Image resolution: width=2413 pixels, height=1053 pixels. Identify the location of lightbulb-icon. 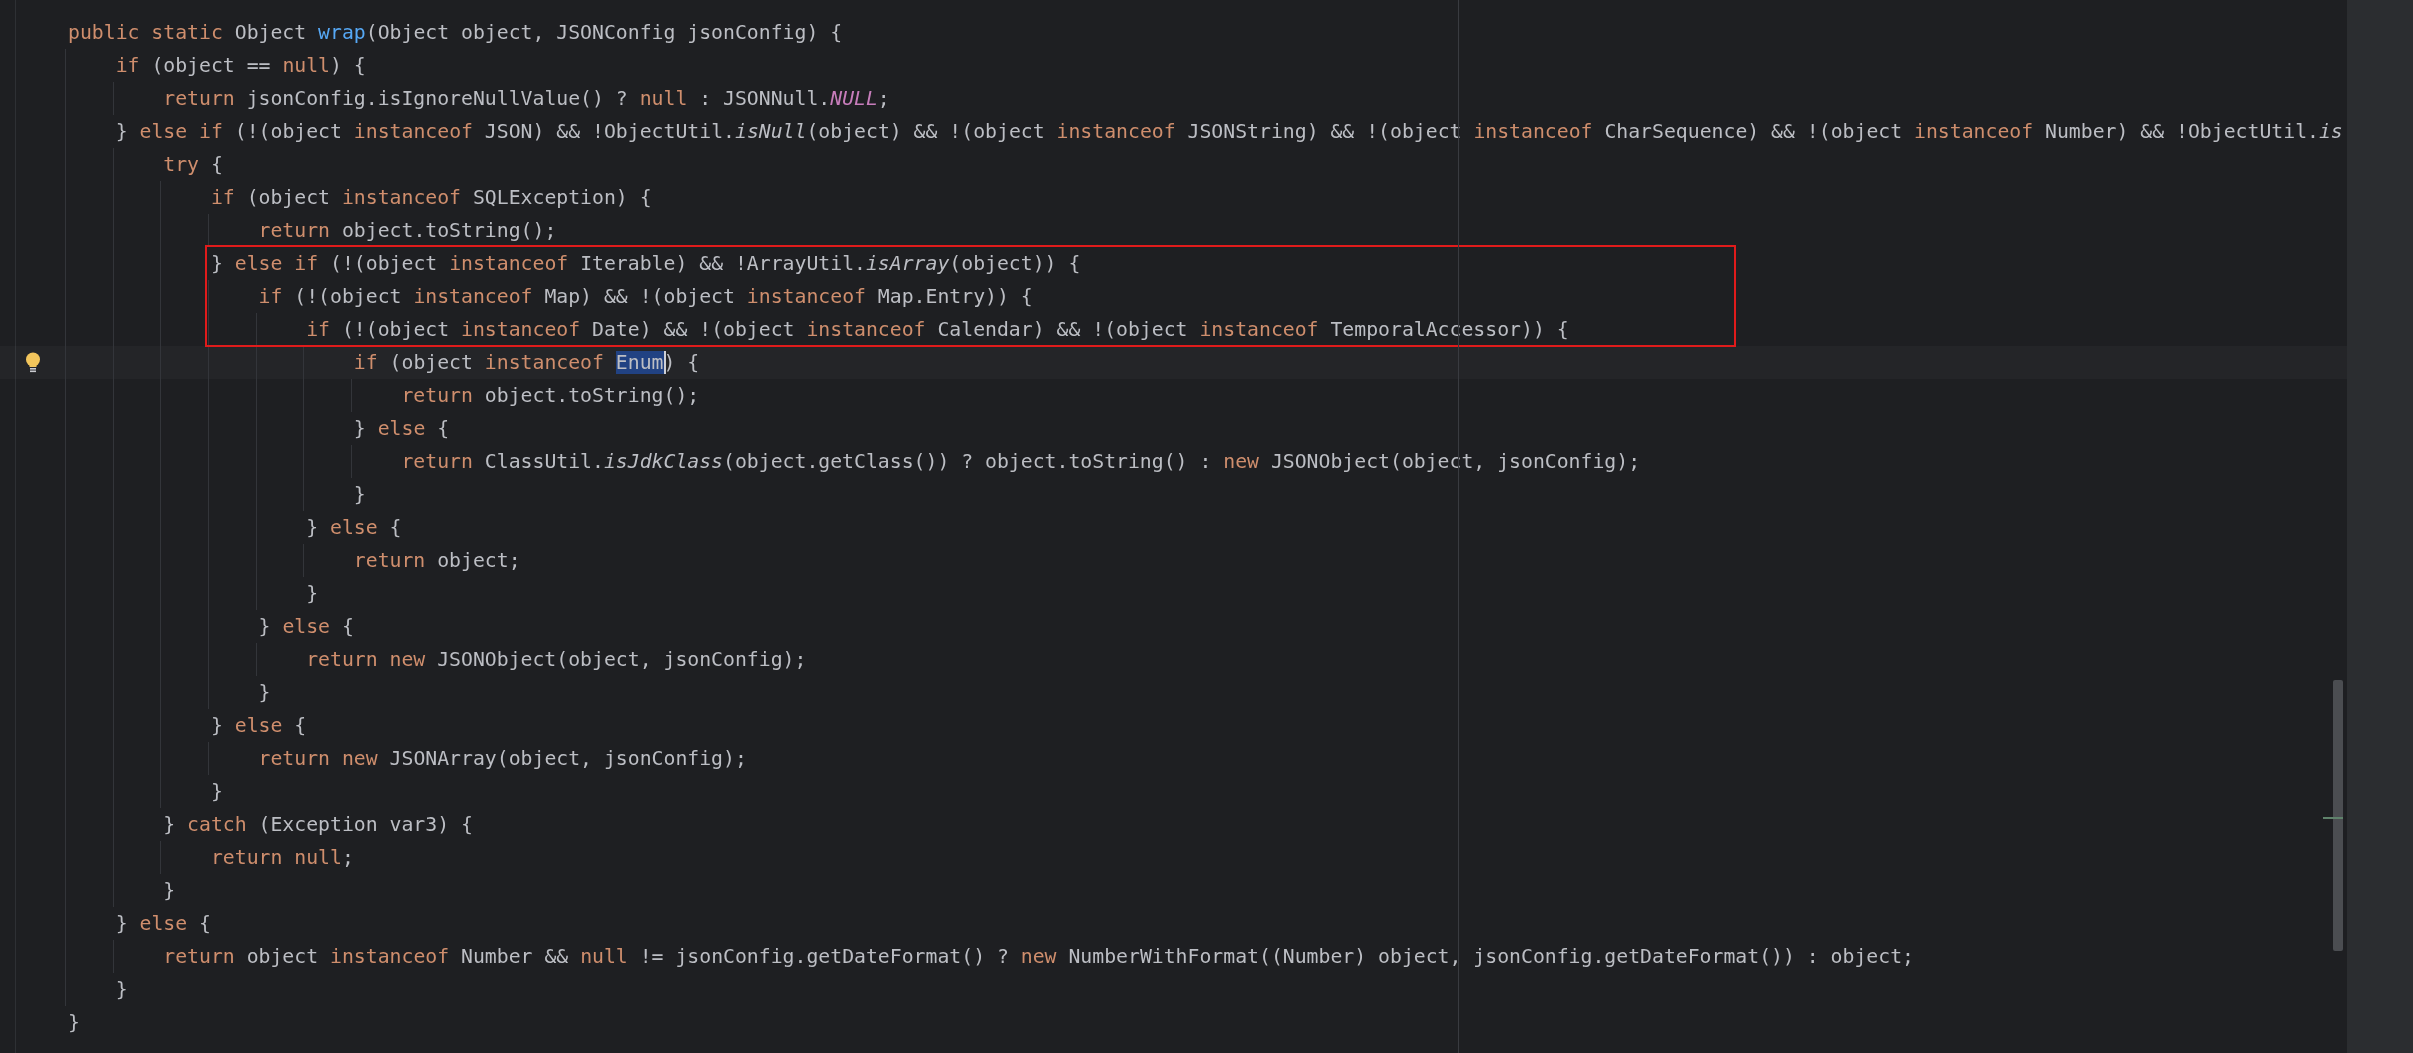
(32, 362).